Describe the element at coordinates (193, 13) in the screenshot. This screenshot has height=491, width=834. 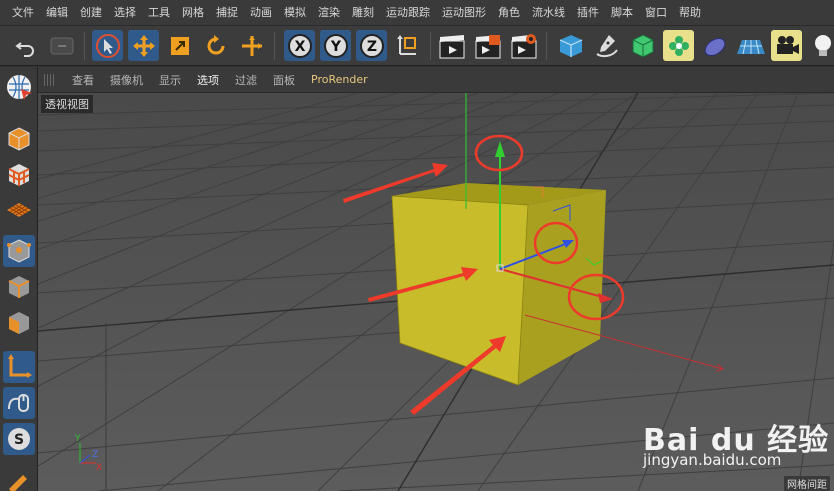
I see `menu-mesh: 网格` at that location.